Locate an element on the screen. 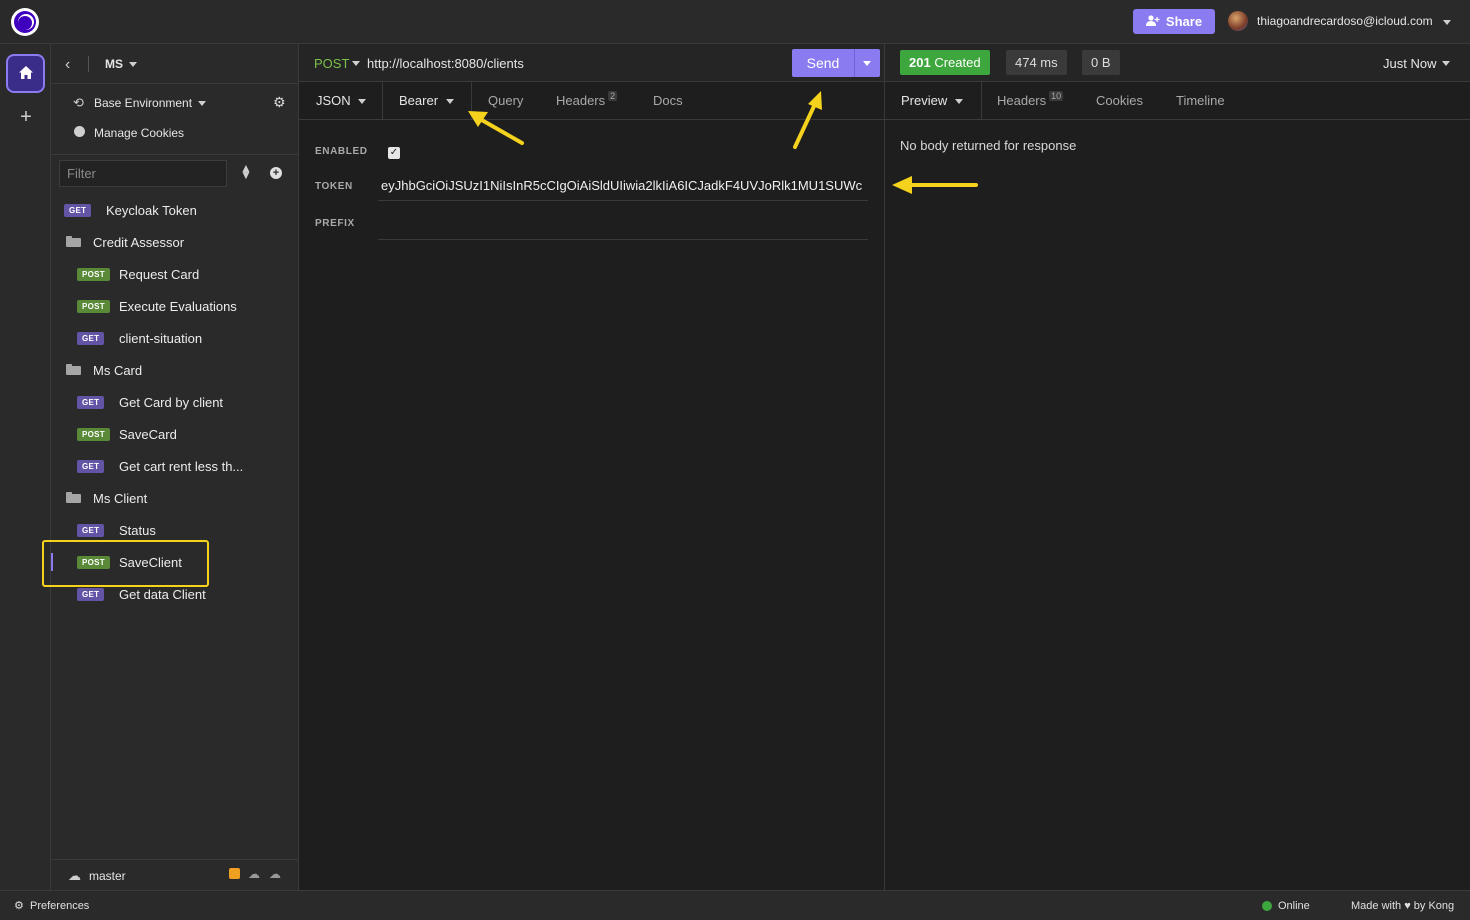  tab-query: Query is located at coordinates (505, 101).